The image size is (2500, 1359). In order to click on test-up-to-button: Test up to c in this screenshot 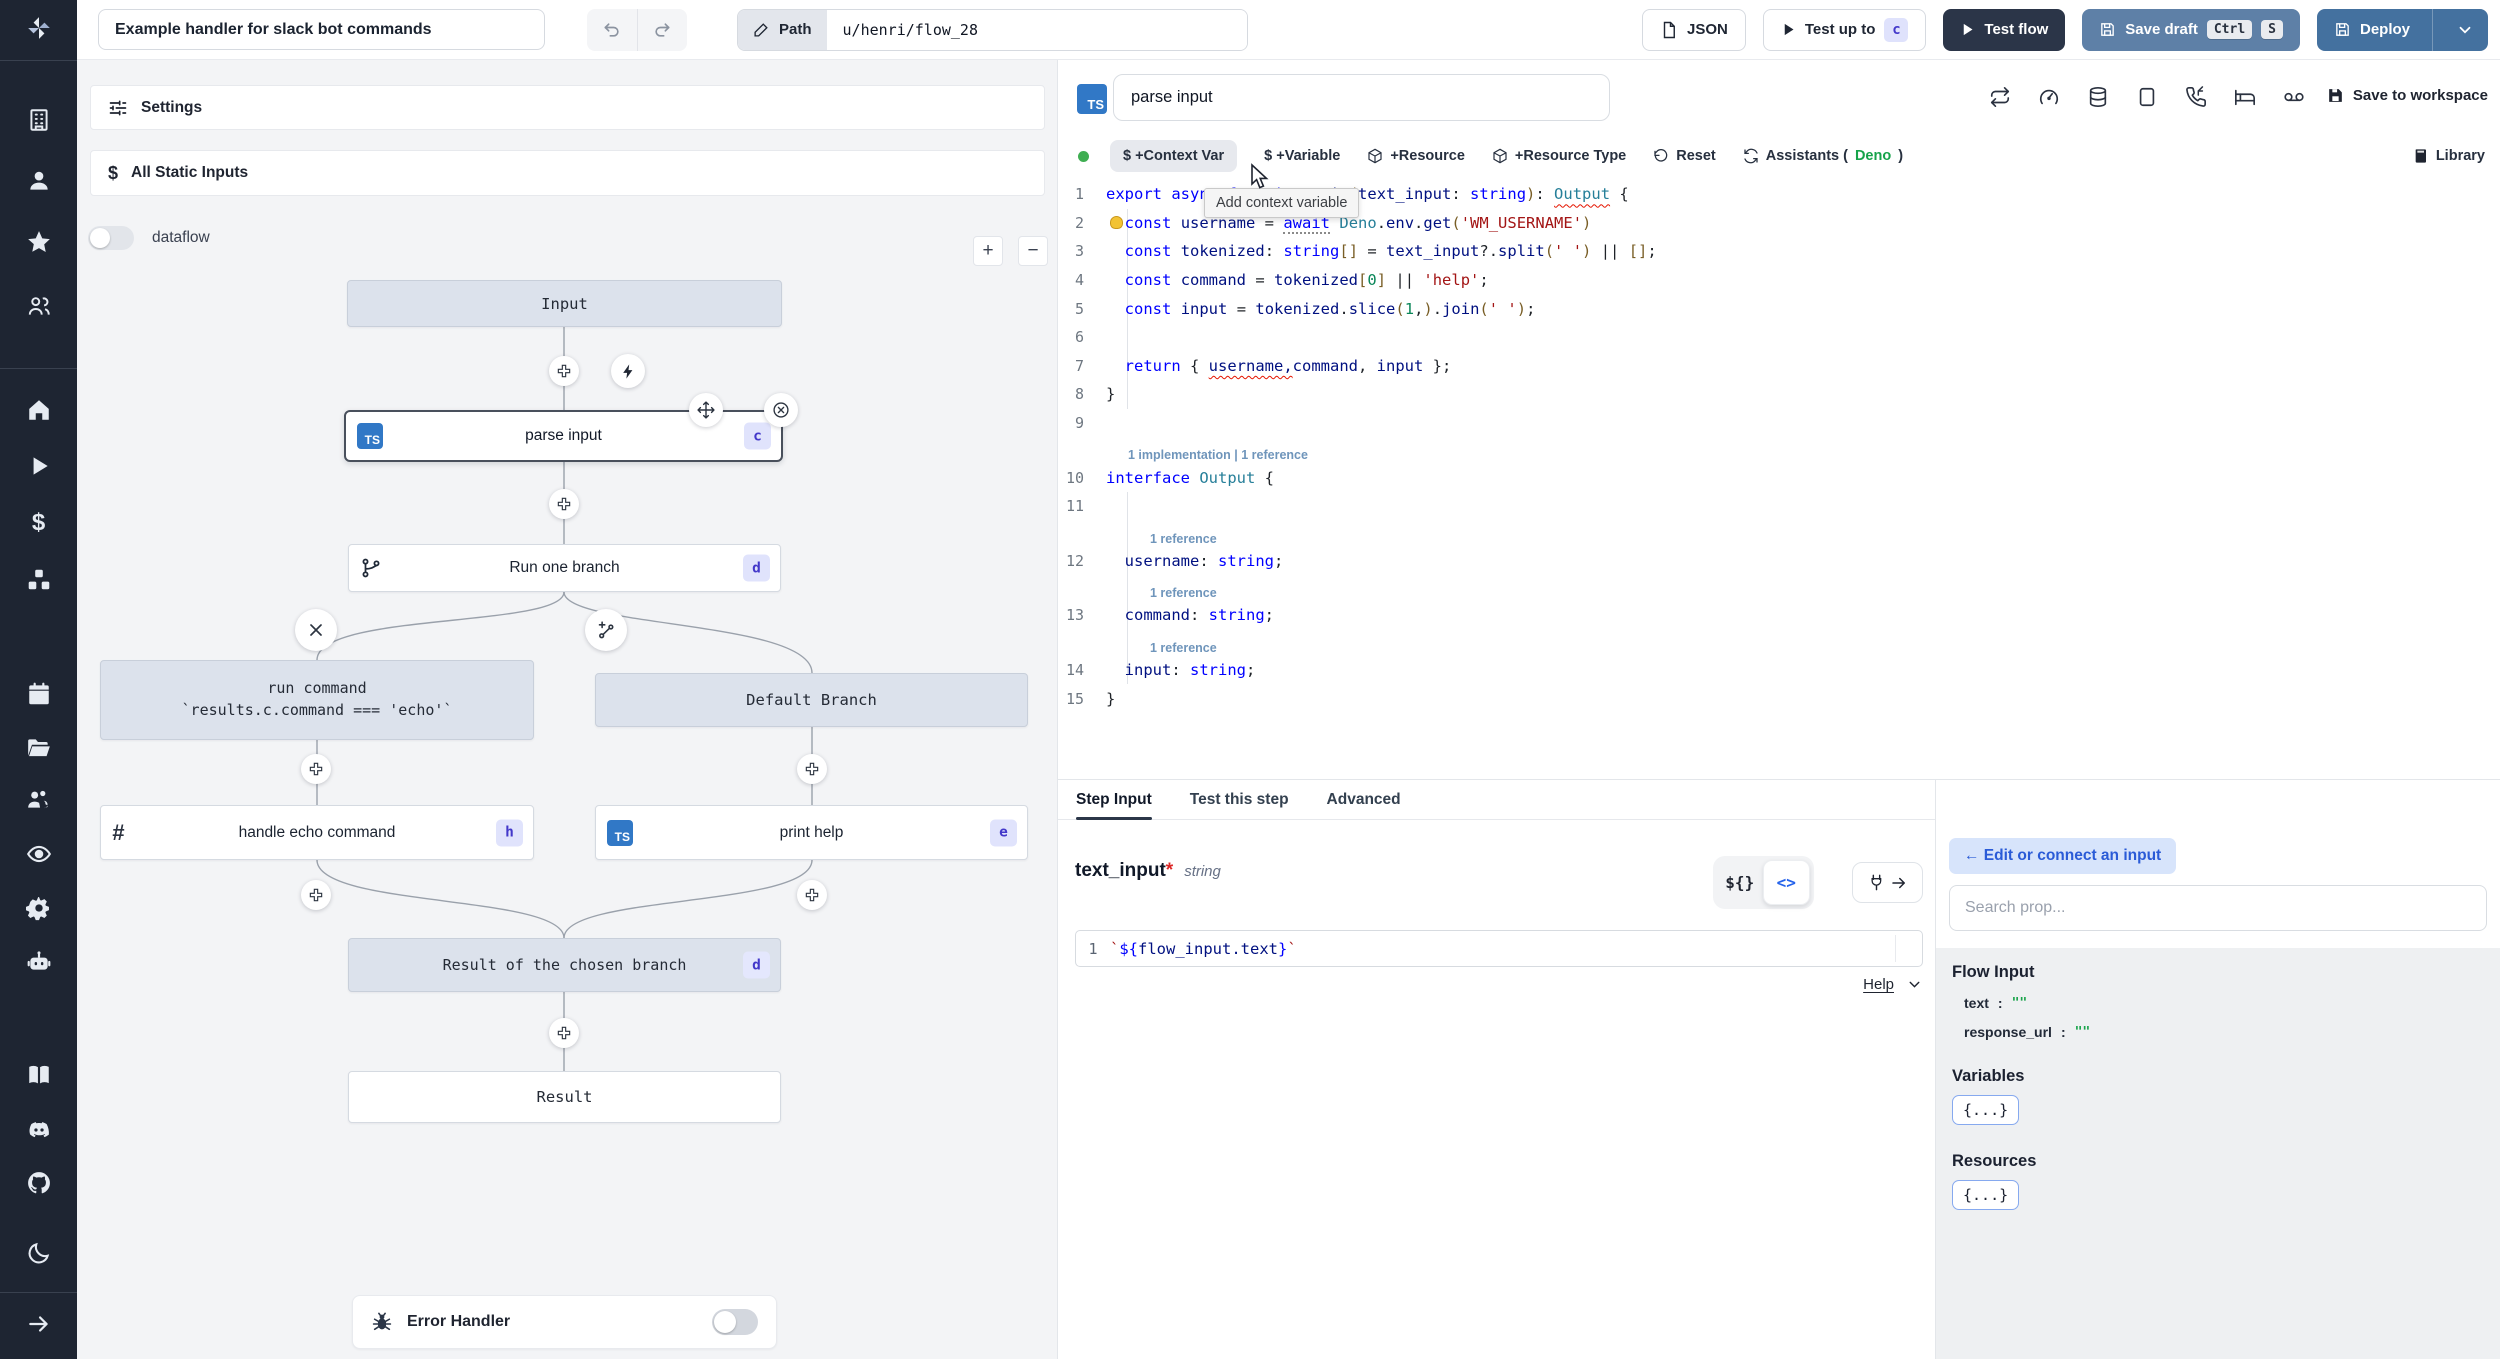, I will do `click(1844, 29)`.